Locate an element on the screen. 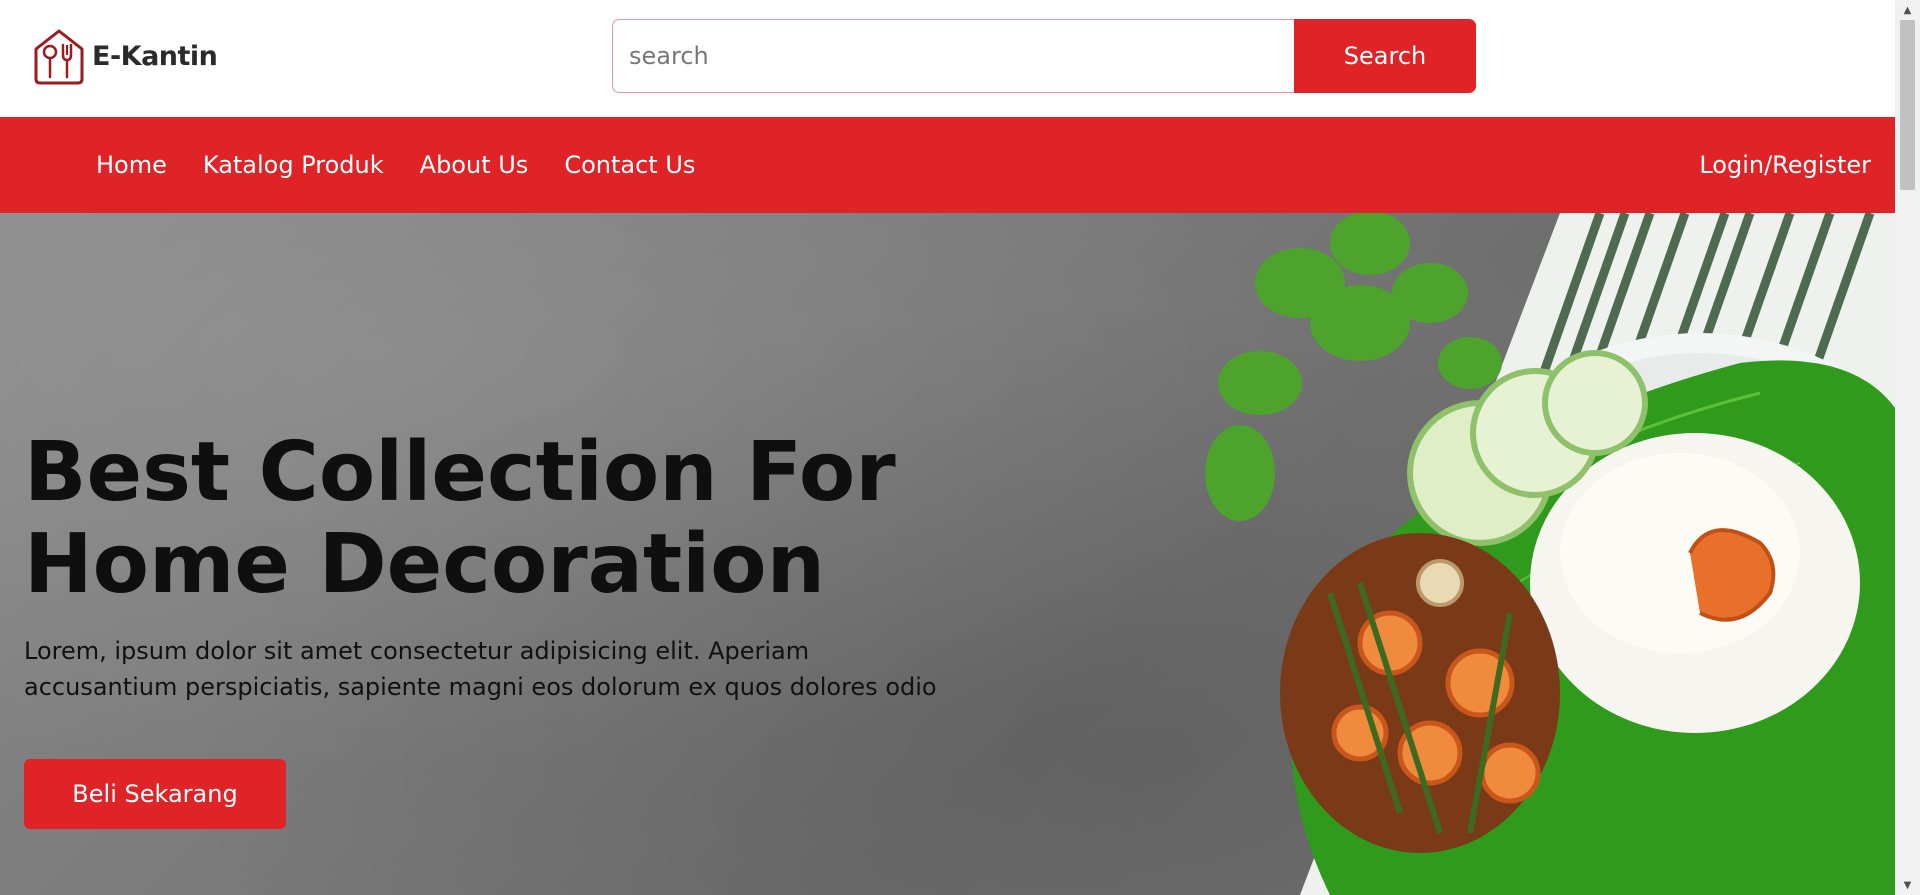  site-header: E-Kantin Search is located at coordinates (947, 58).